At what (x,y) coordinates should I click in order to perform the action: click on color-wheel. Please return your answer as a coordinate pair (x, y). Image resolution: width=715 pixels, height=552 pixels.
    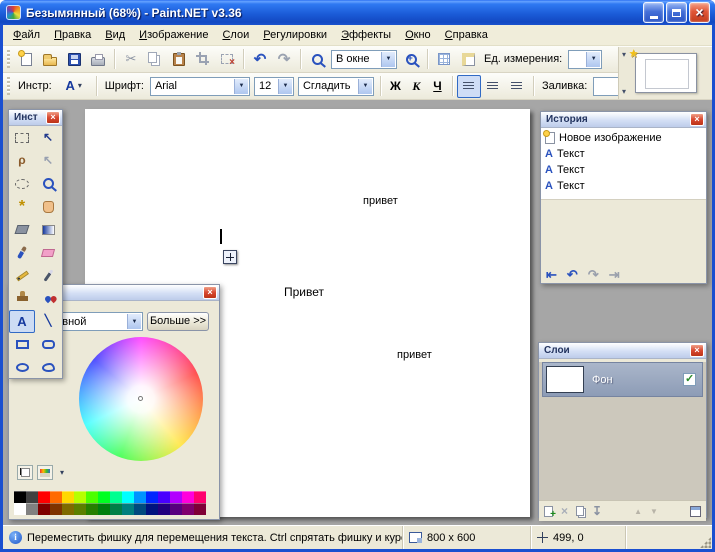
    Looking at the image, I should click on (141, 399).